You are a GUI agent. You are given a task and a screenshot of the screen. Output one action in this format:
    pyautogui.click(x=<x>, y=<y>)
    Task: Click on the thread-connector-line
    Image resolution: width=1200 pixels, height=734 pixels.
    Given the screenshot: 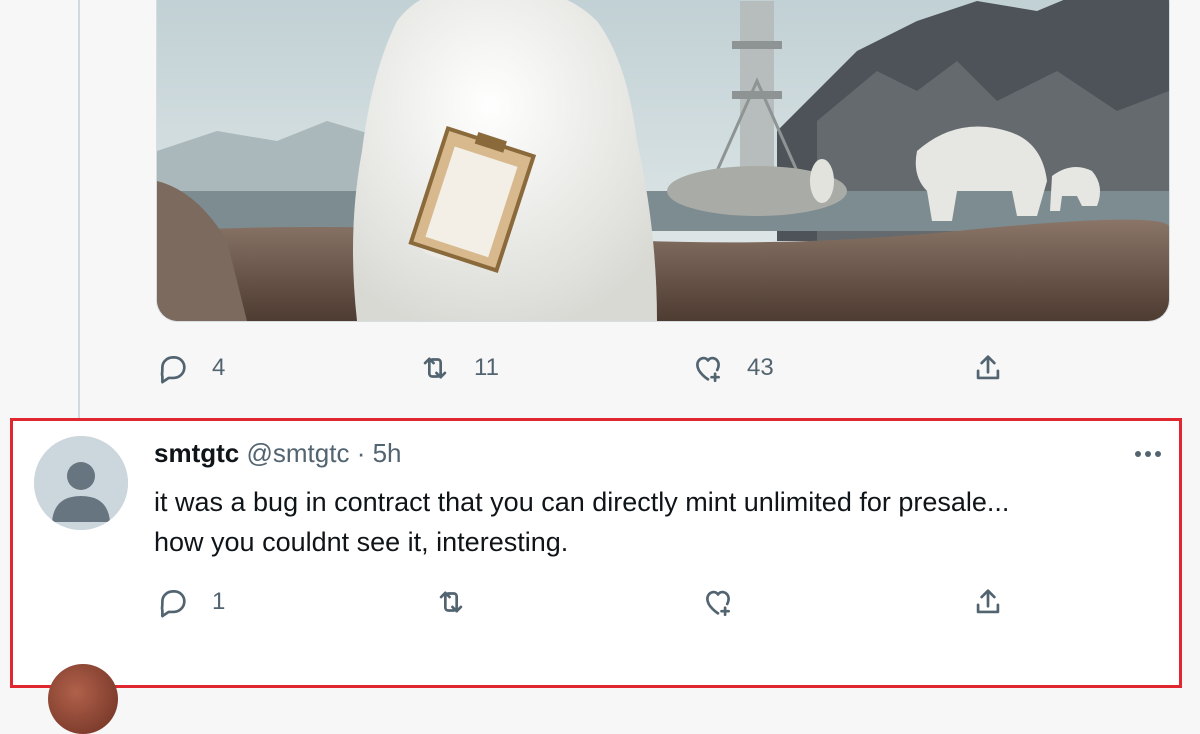 What is the action you would take?
    pyautogui.click(x=79, y=210)
    